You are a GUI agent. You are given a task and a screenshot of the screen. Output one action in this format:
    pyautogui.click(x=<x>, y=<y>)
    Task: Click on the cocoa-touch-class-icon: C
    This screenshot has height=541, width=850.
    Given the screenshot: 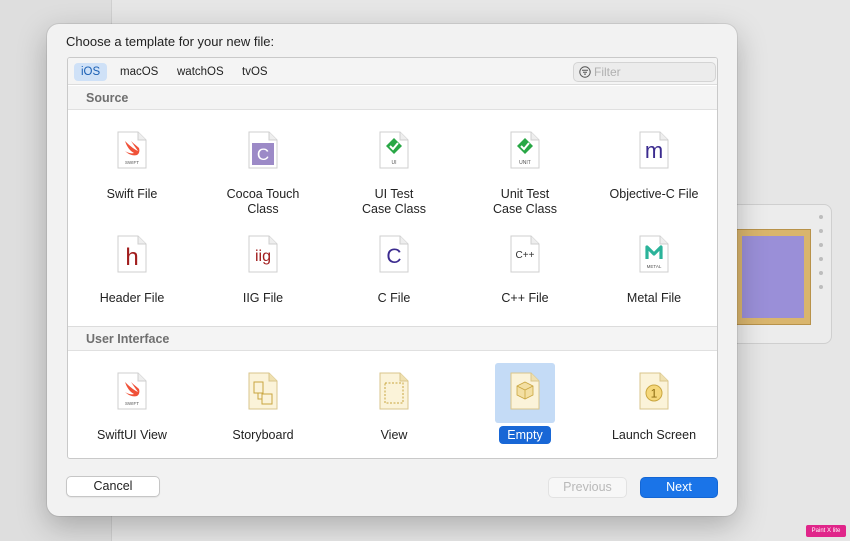 What is the action you would take?
    pyautogui.click(x=263, y=150)
    